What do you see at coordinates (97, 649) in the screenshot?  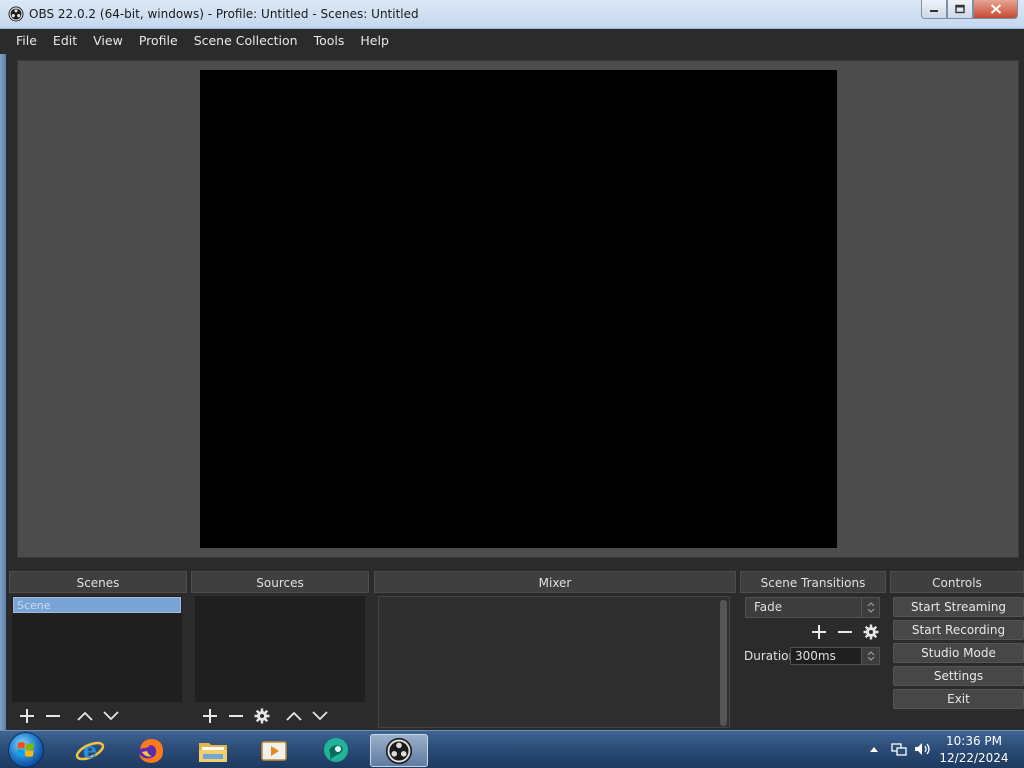 I see `scenes-list: Scene` at bounding box center [97, 649].